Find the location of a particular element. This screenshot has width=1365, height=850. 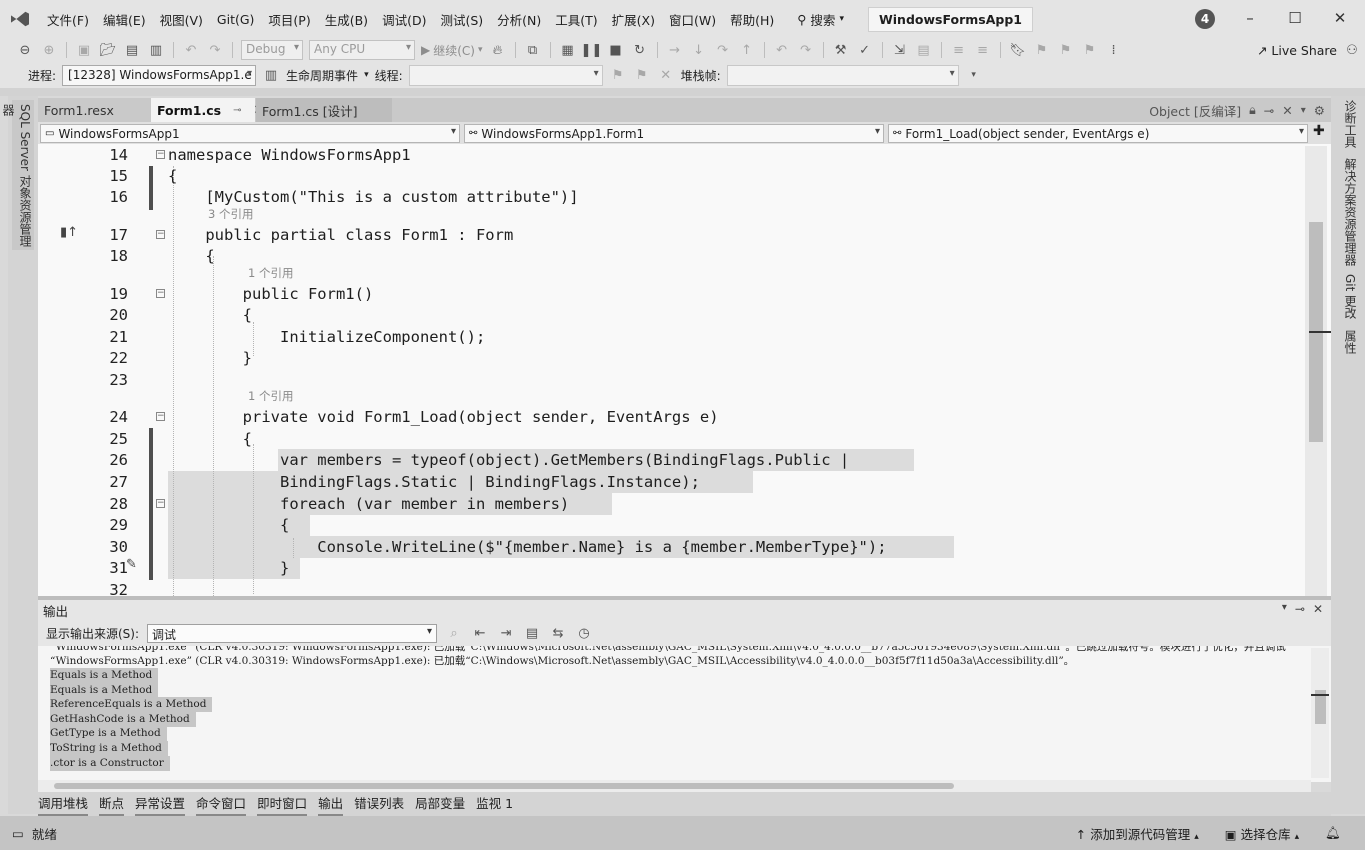

output-source-select: 调试 is located at coordinates (292, 633).